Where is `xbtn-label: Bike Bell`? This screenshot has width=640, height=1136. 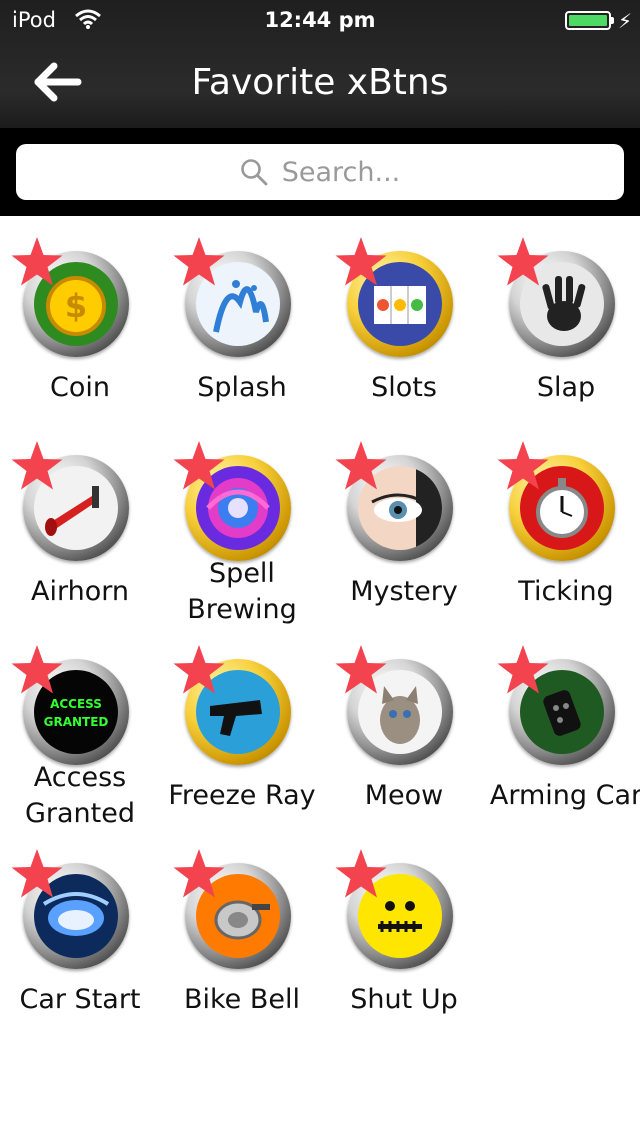
xbtn-label: Bike Bell is located at coordinates (242, 999).